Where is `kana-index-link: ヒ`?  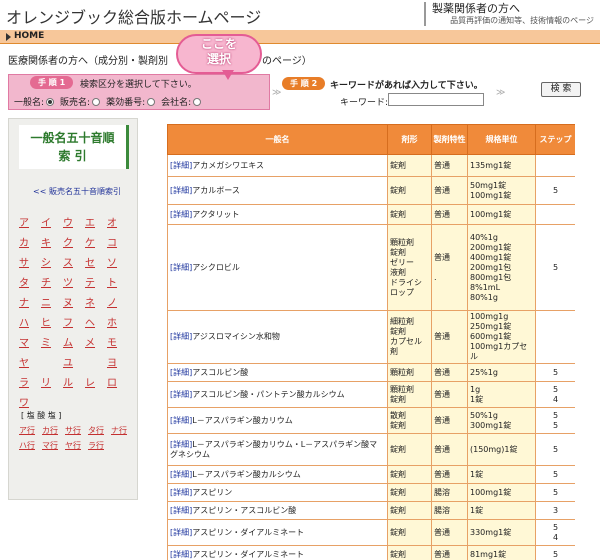
kana-index-link: ヒ is located at coordinates (52, 324).